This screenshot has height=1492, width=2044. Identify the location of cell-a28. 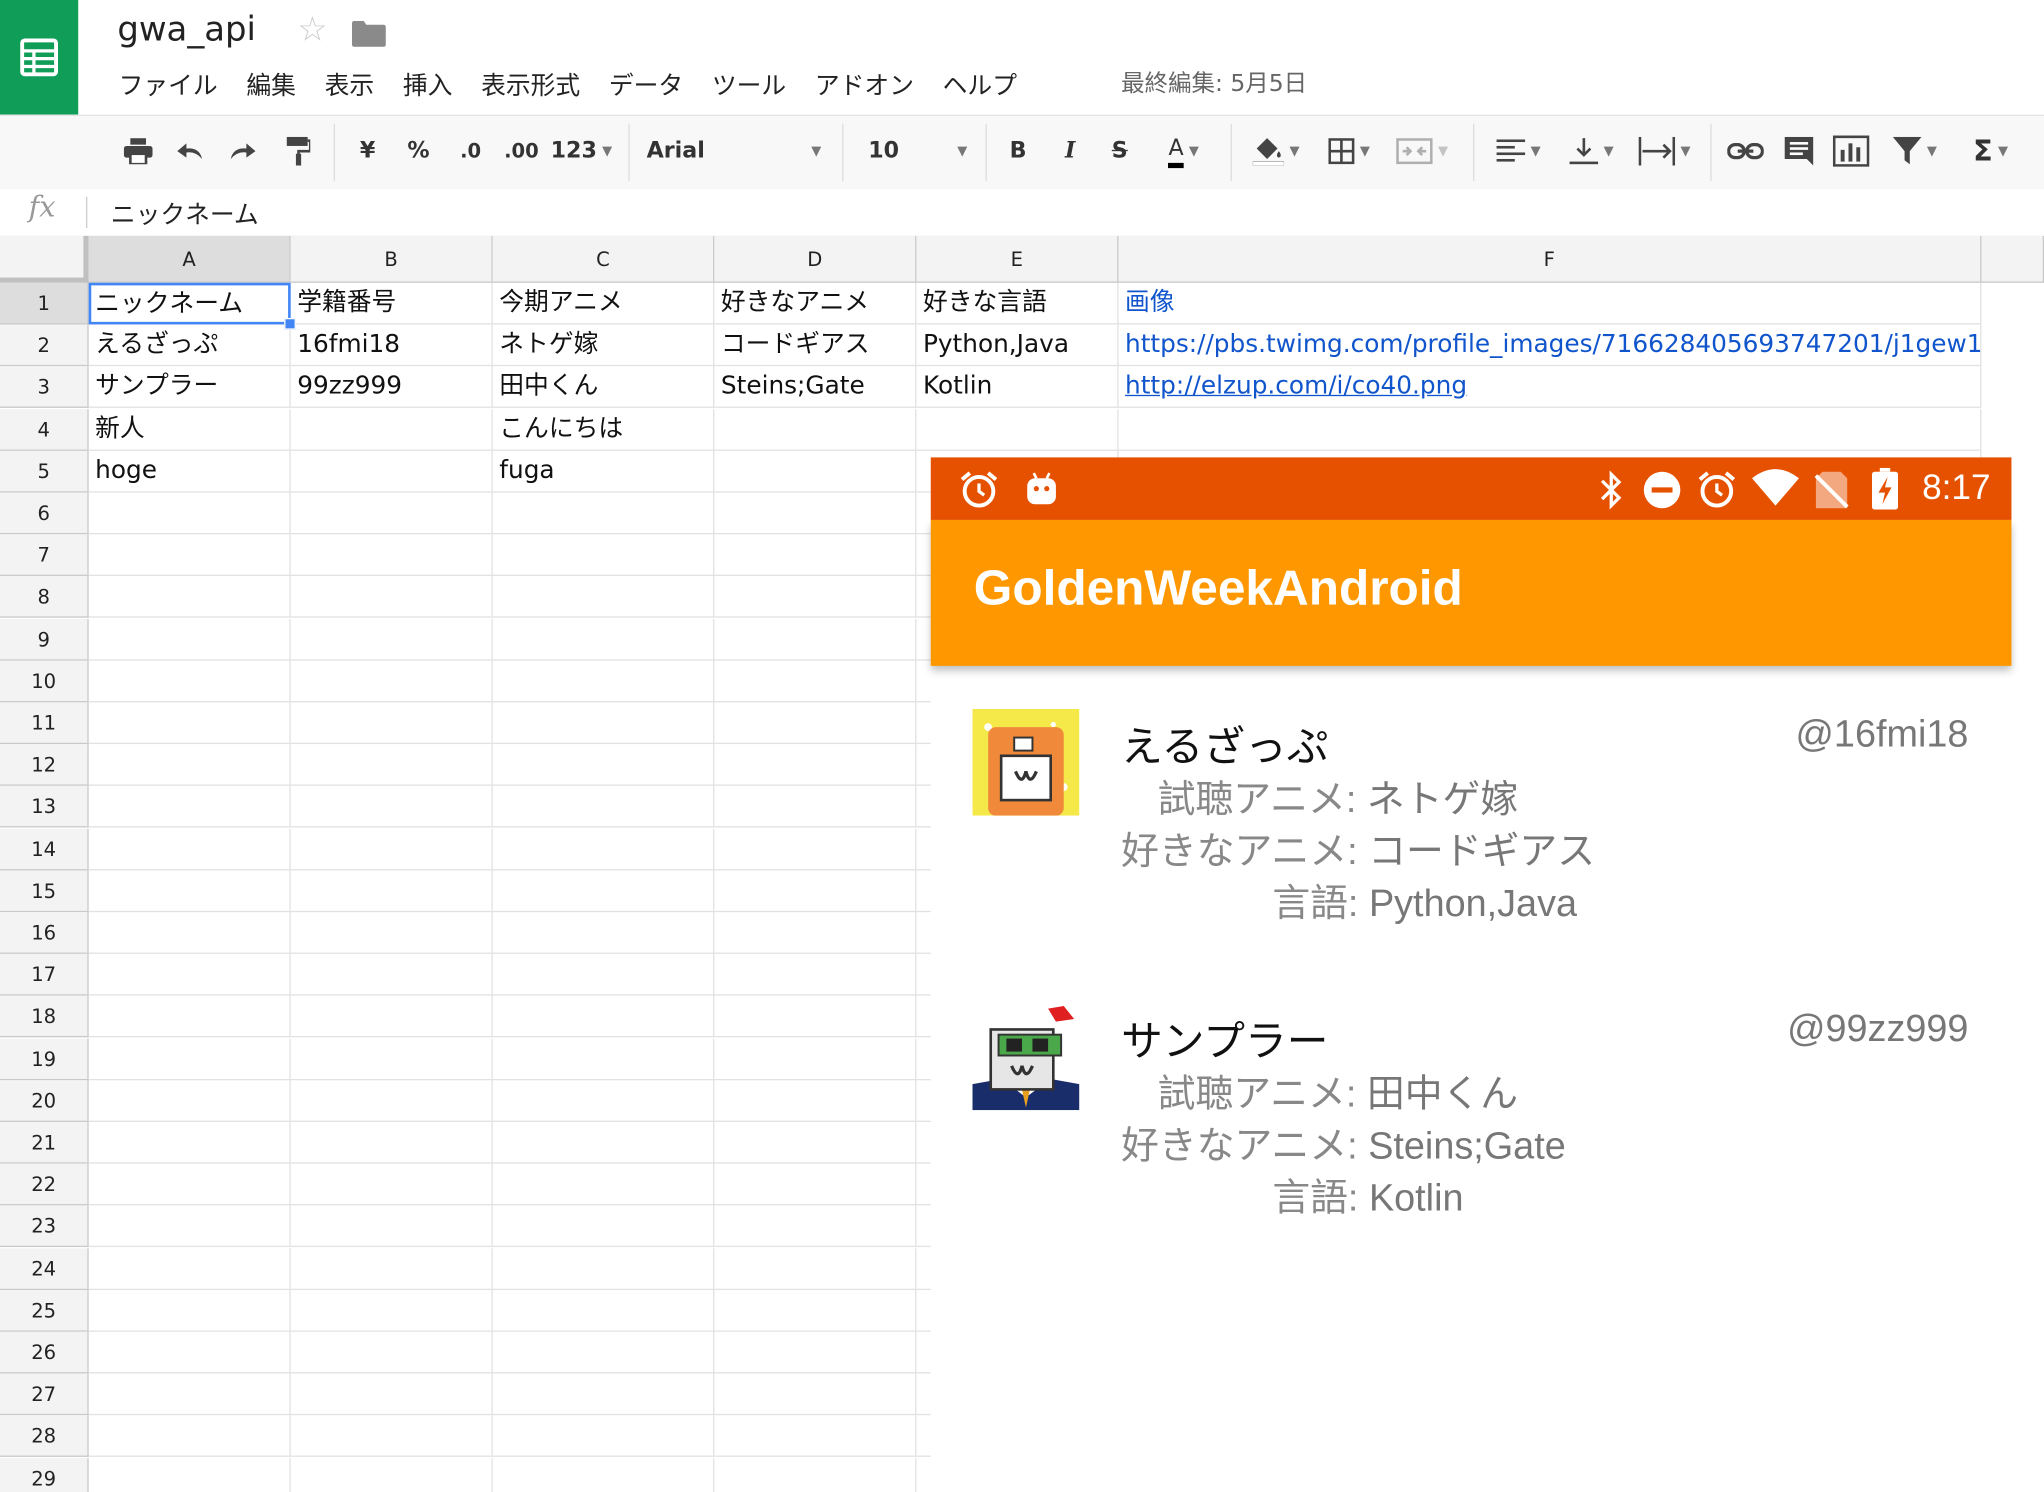
(189, 1436).